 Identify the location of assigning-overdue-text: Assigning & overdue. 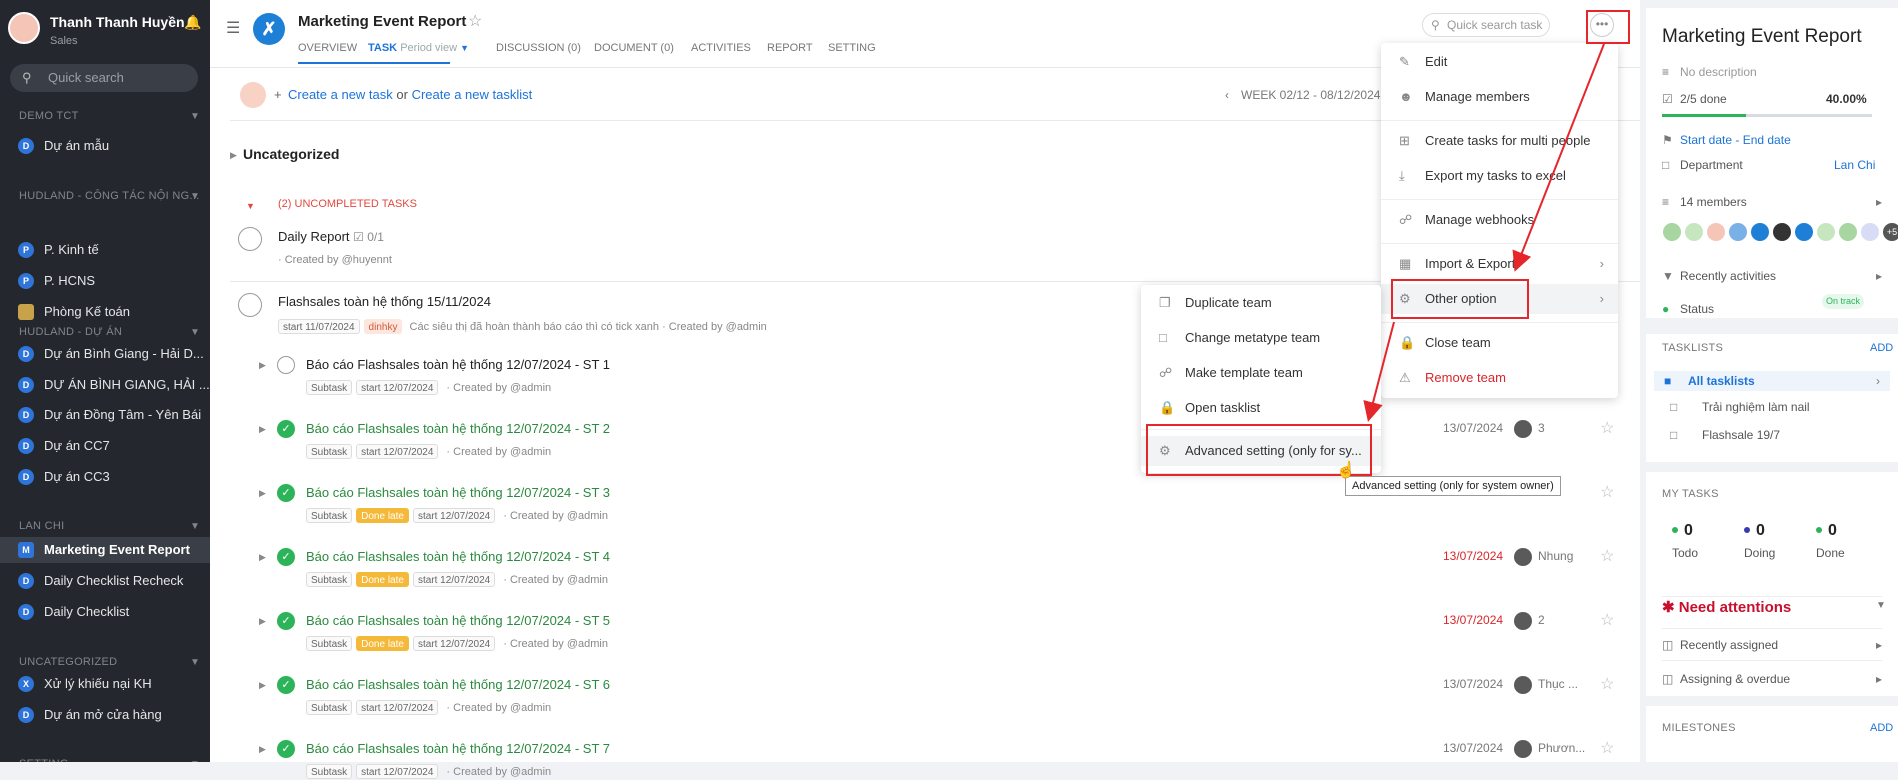
(1735, 679).